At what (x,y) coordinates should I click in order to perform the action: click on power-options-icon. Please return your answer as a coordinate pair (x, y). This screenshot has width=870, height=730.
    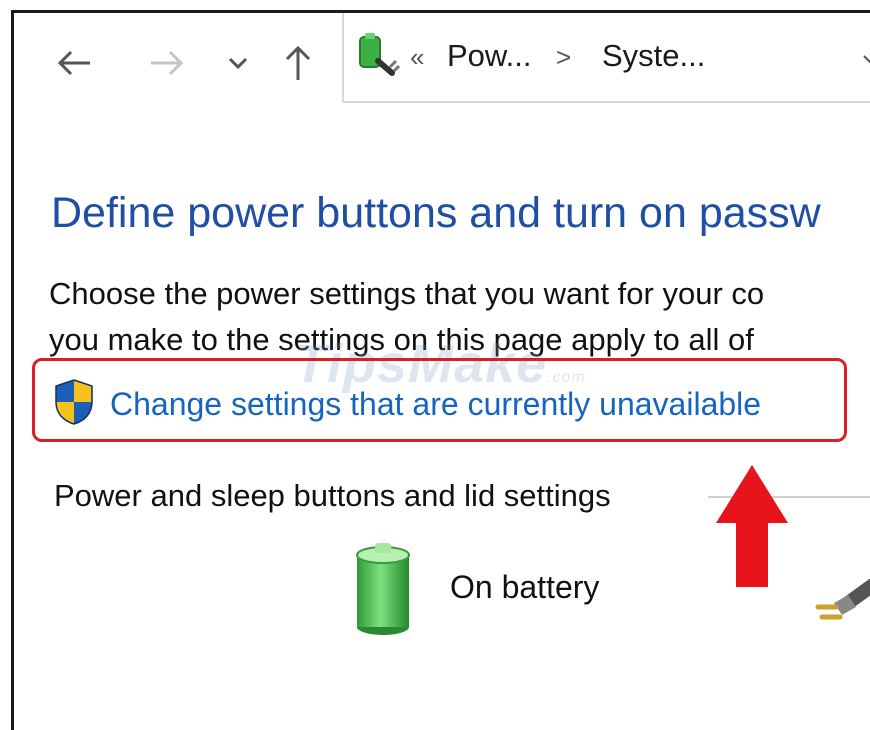
    Looking at the image, I should click on (379, 54).